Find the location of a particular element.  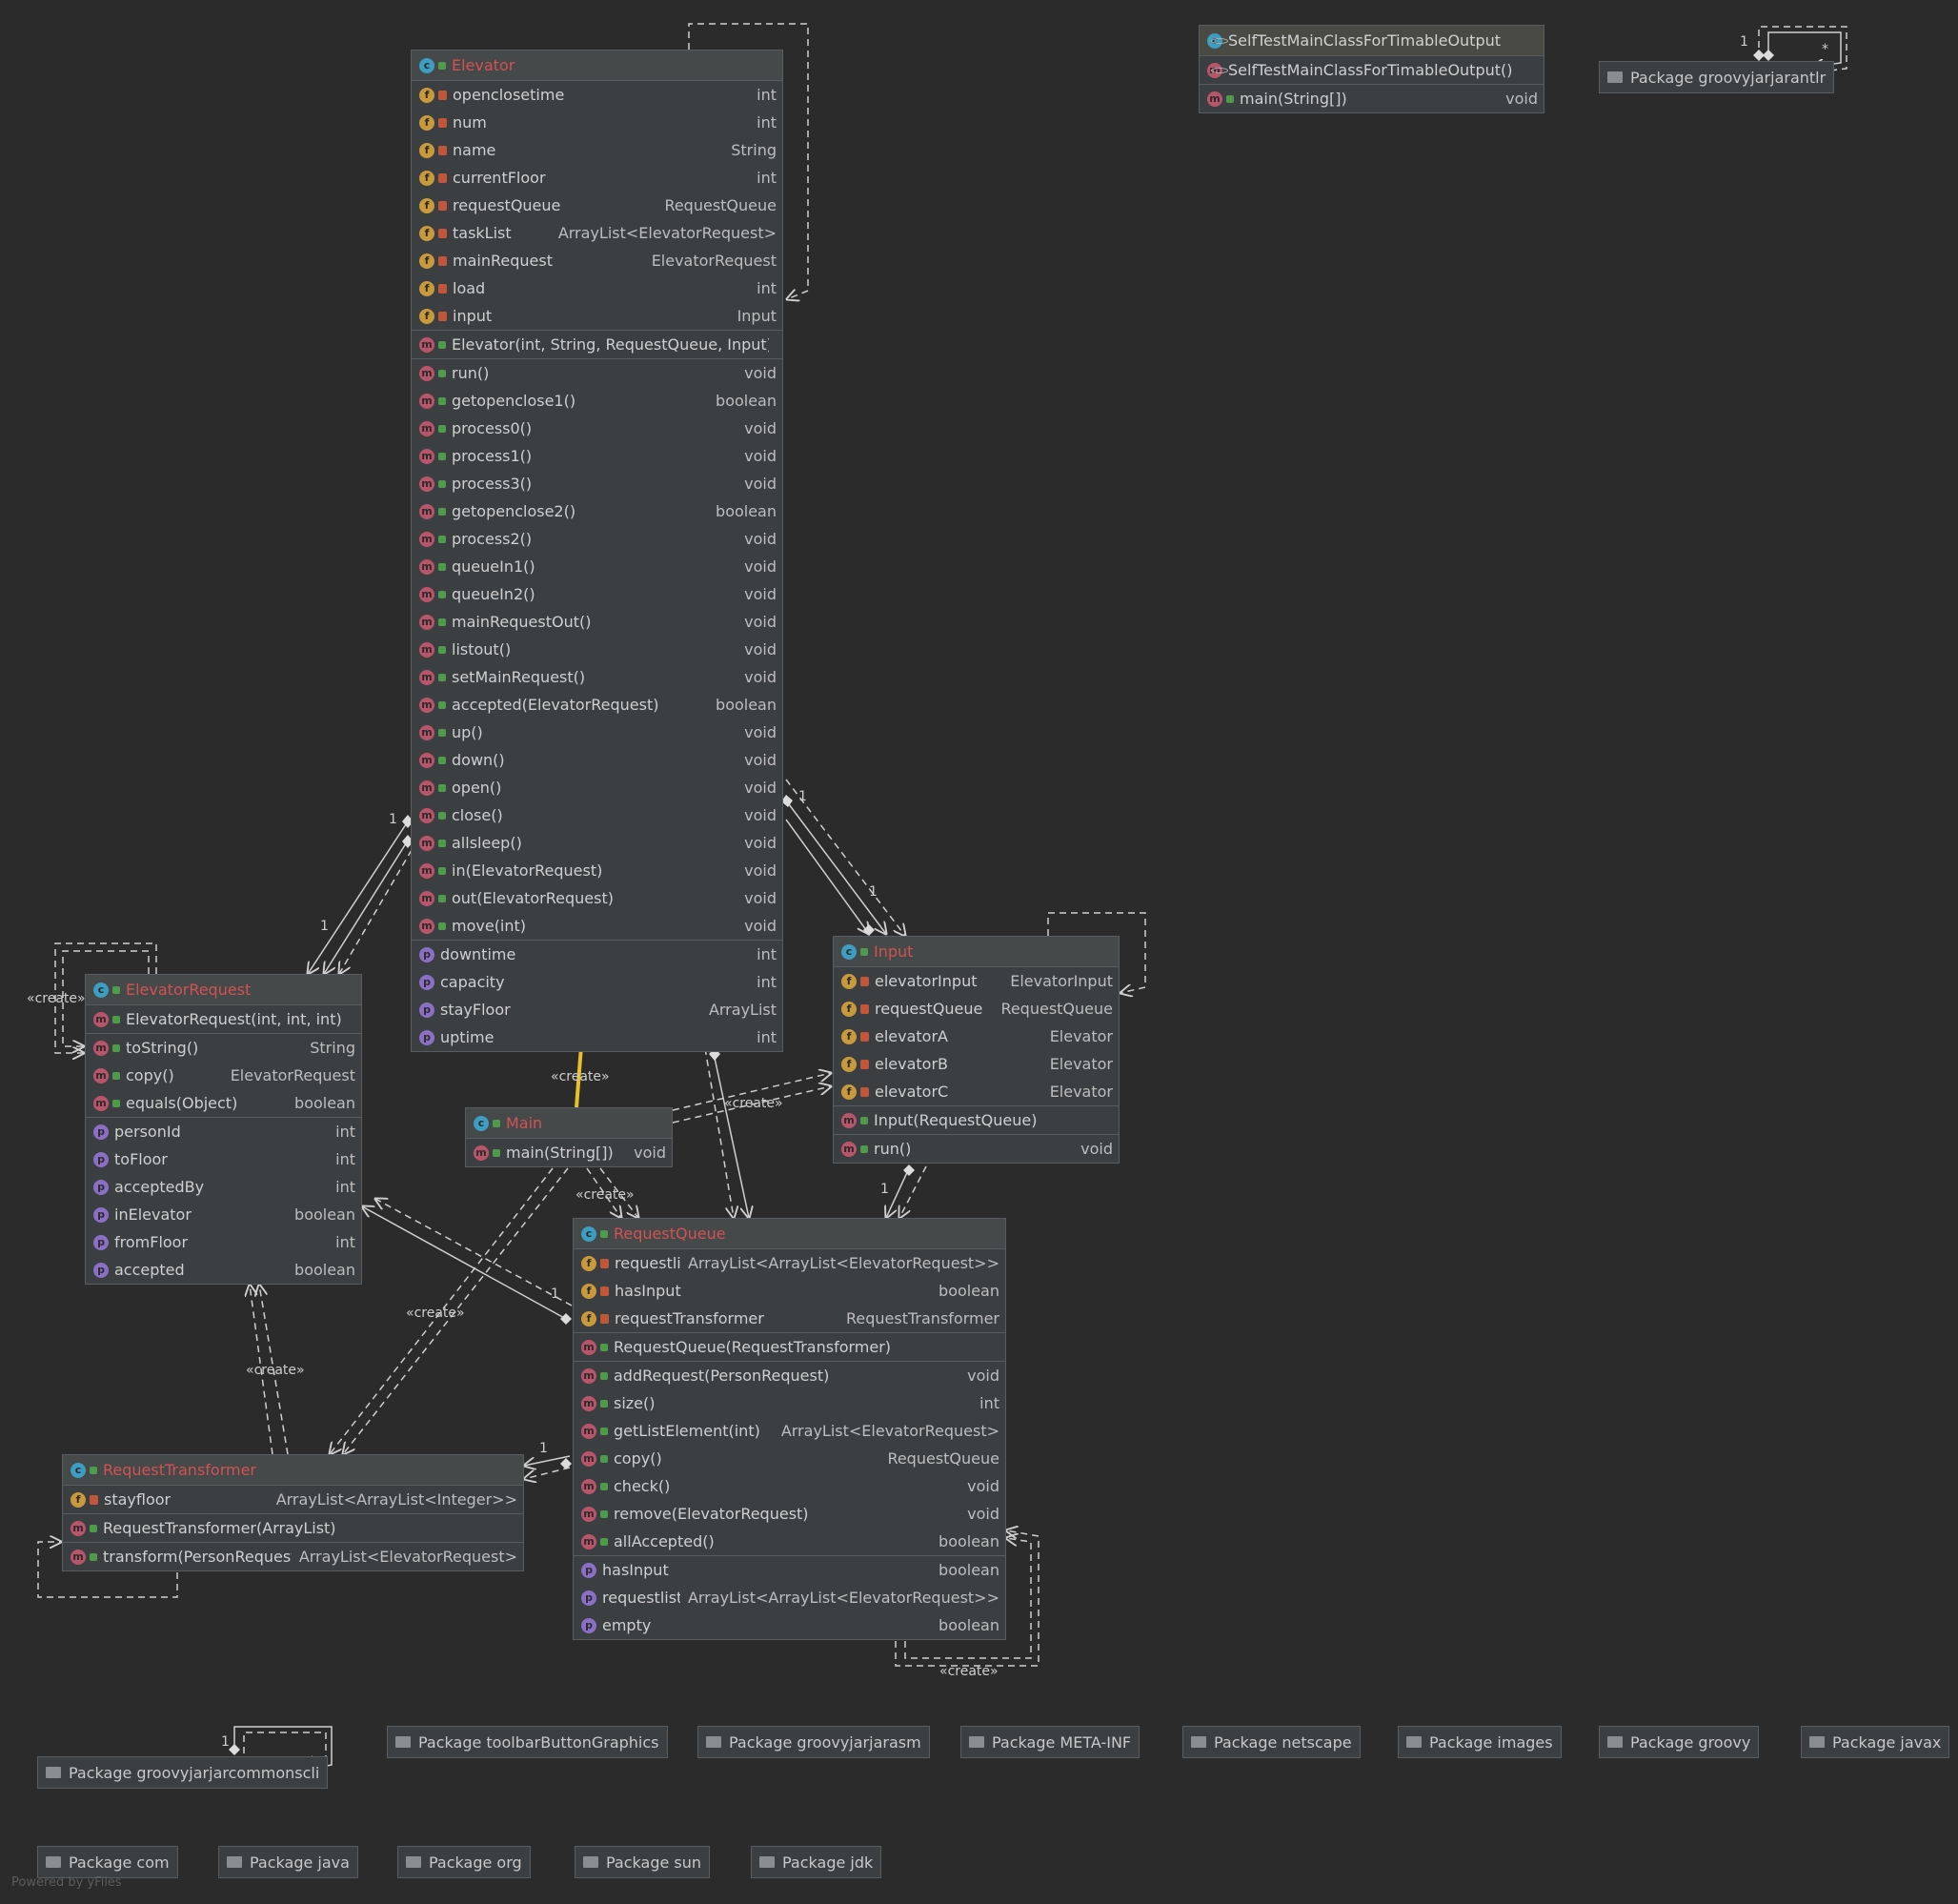

class-member-row: m remove(ElevatorRequest) void is located at coordinates (790, 1514).